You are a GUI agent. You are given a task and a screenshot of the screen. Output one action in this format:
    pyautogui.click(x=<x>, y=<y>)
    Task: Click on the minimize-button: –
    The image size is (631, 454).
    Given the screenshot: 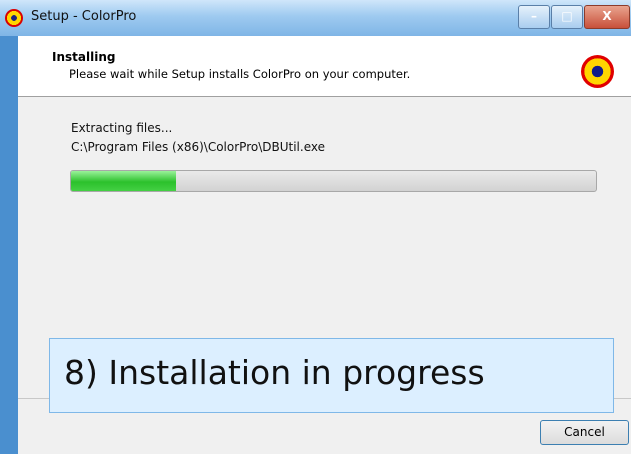 What is the action you would take?
    pyautogui.click(x=534, y=17)
    